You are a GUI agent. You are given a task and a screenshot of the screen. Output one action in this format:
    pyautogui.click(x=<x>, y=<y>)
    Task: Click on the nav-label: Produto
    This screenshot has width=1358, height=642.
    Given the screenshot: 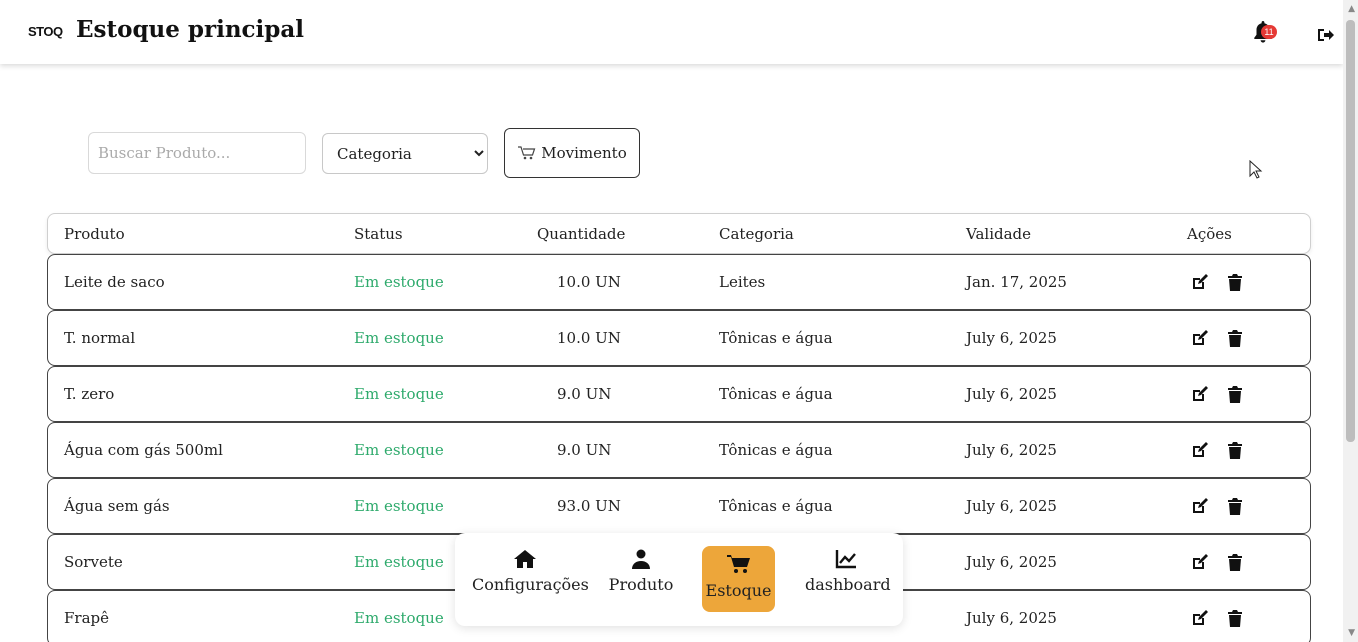 What is the action you would take?
    pyautogui.click(x=641, y=584)
    